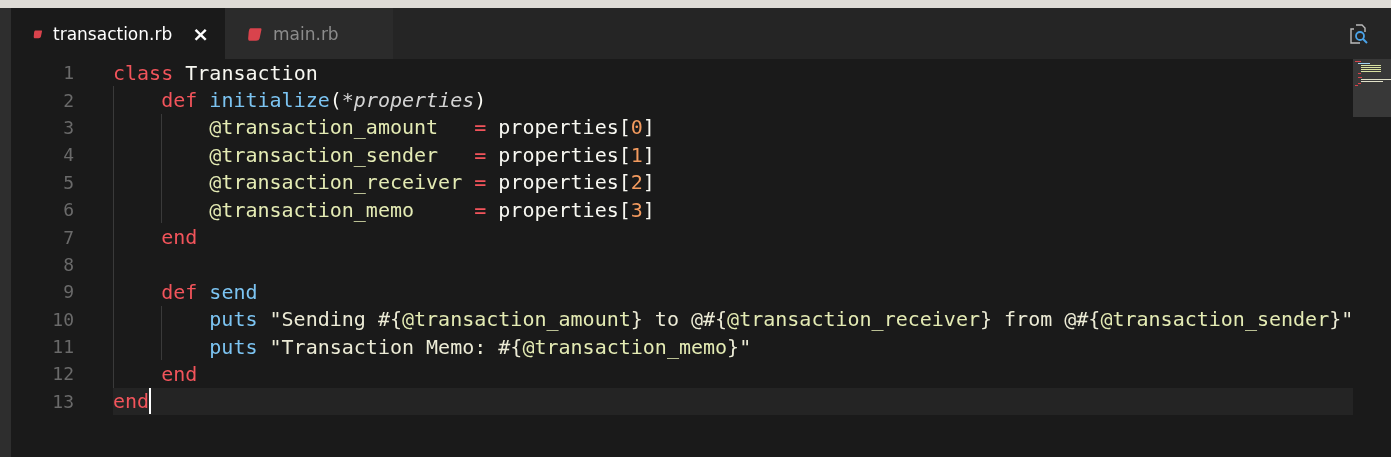  What do you see at coordinates (63, 319) in the screenshot?
I see `line-number: 10` at bounding box center [63, 319].